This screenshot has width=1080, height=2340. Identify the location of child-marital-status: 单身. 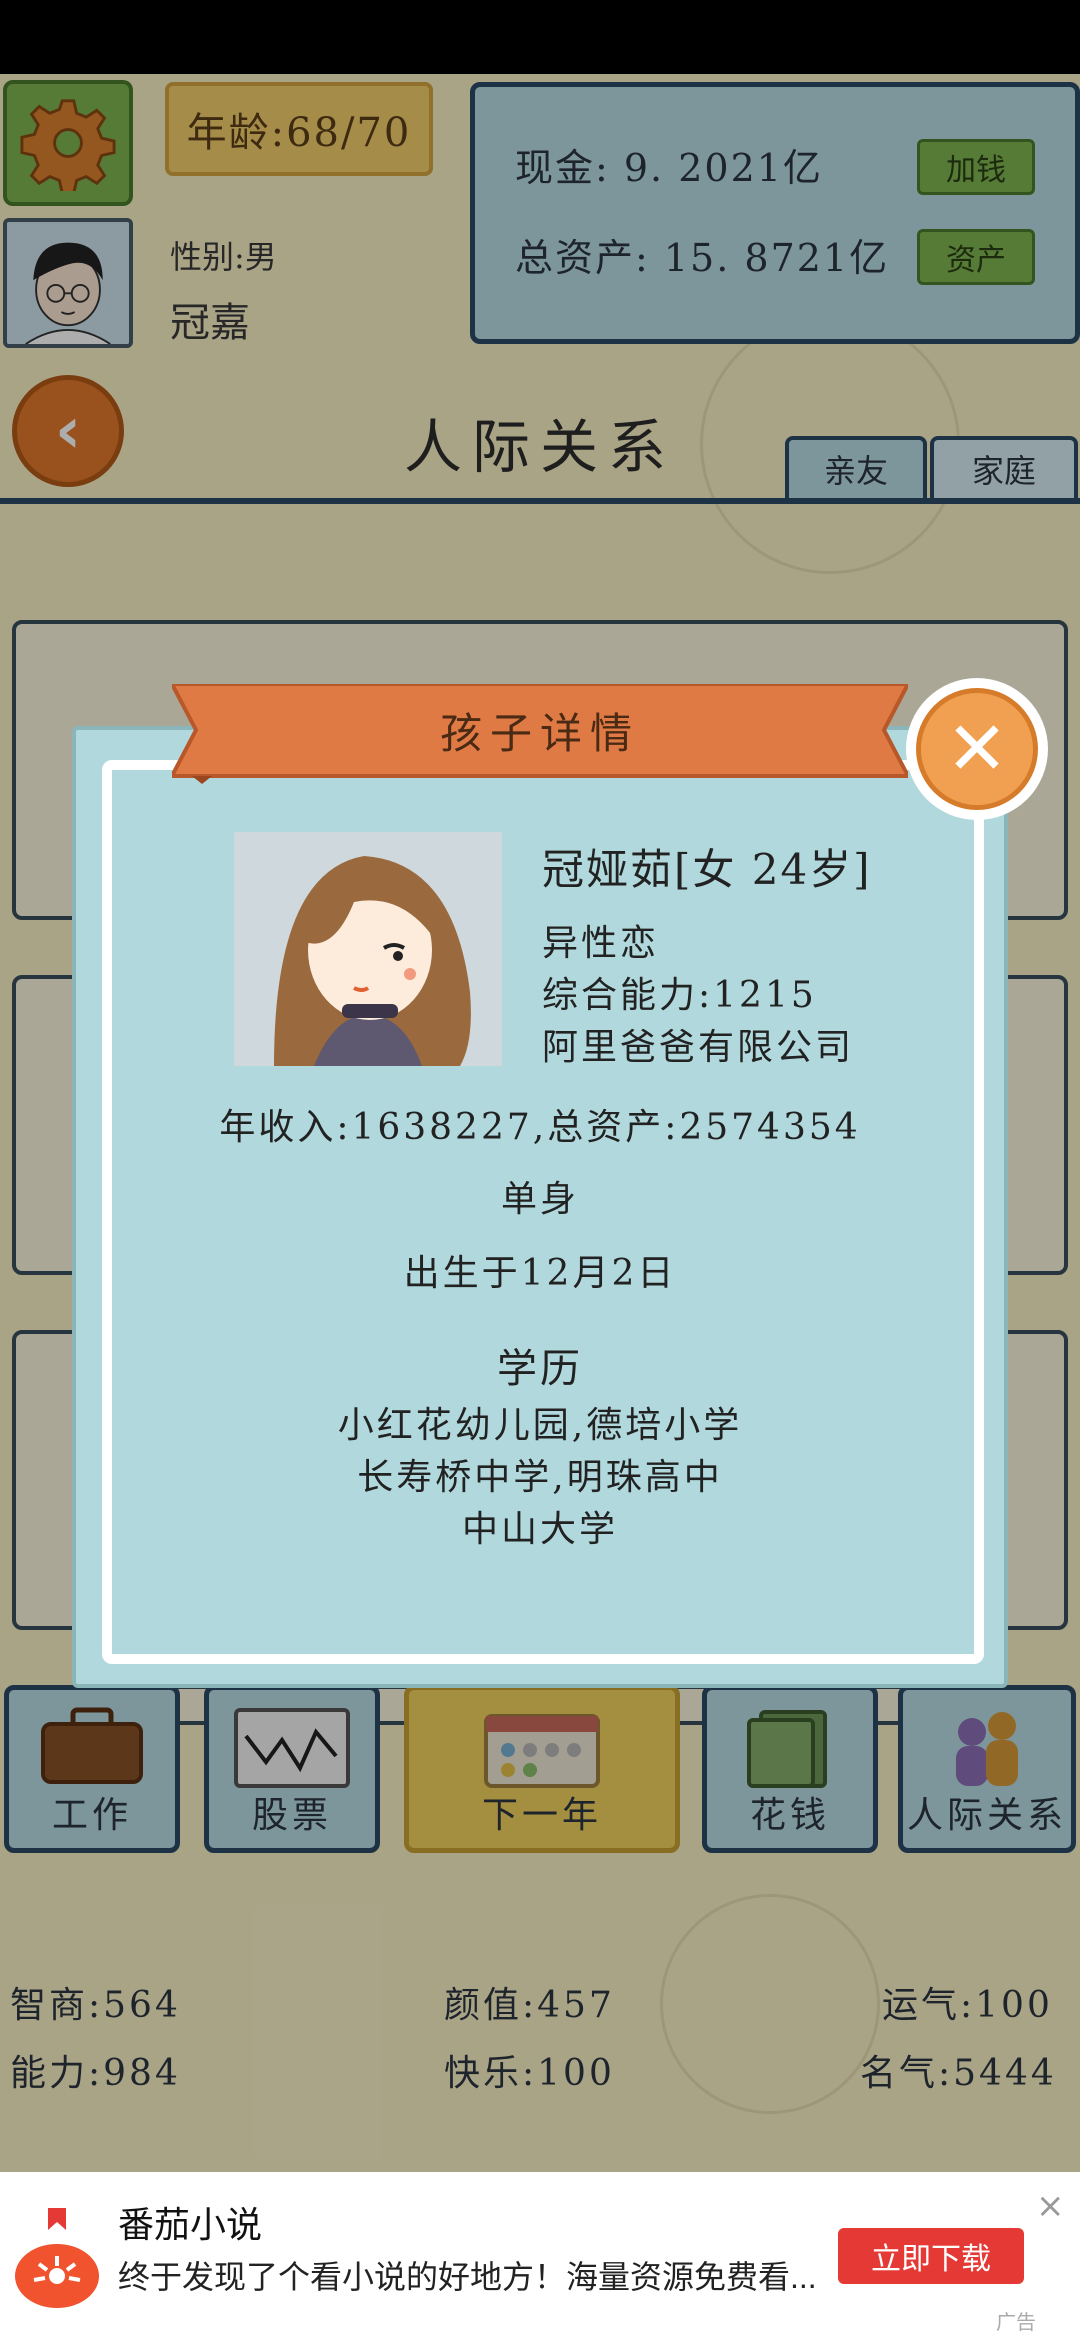
(539, 1199).